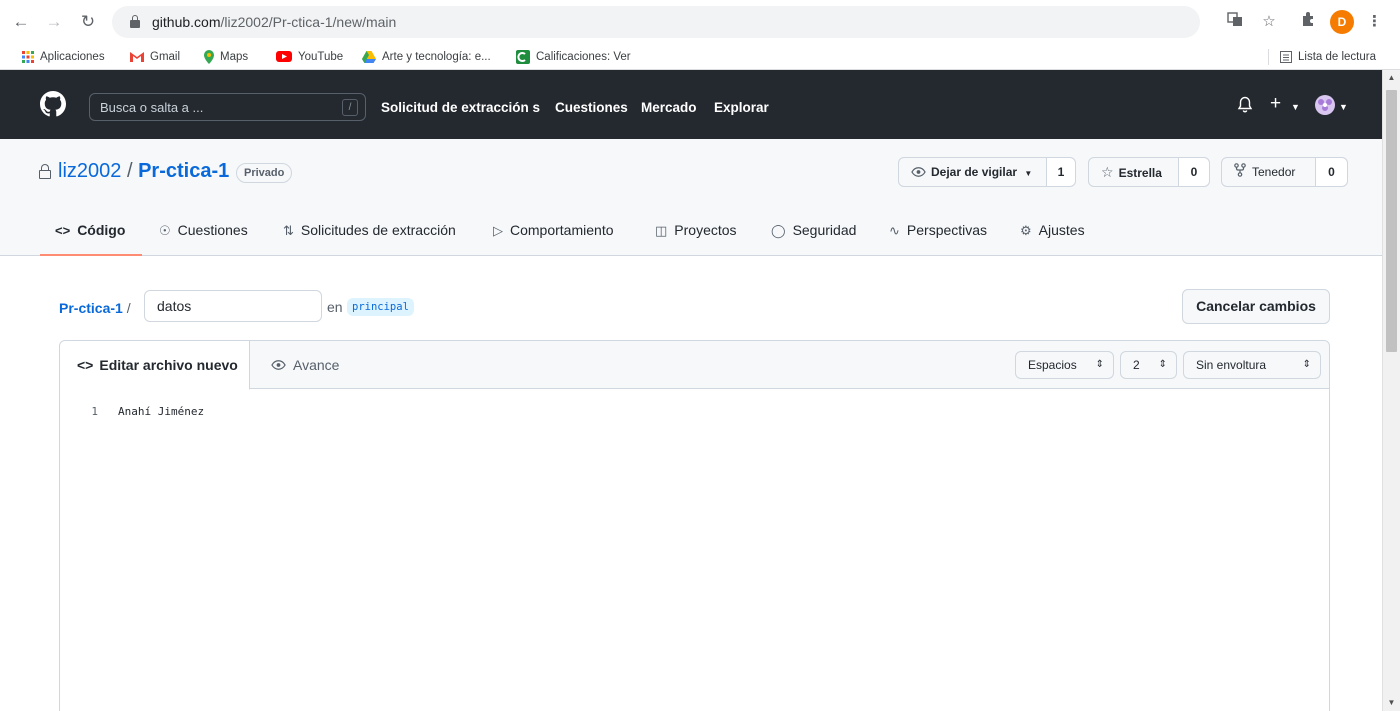 The height and width of the screenshot is (711, 1400). I want to click on drive-icon, so click(369, 56).